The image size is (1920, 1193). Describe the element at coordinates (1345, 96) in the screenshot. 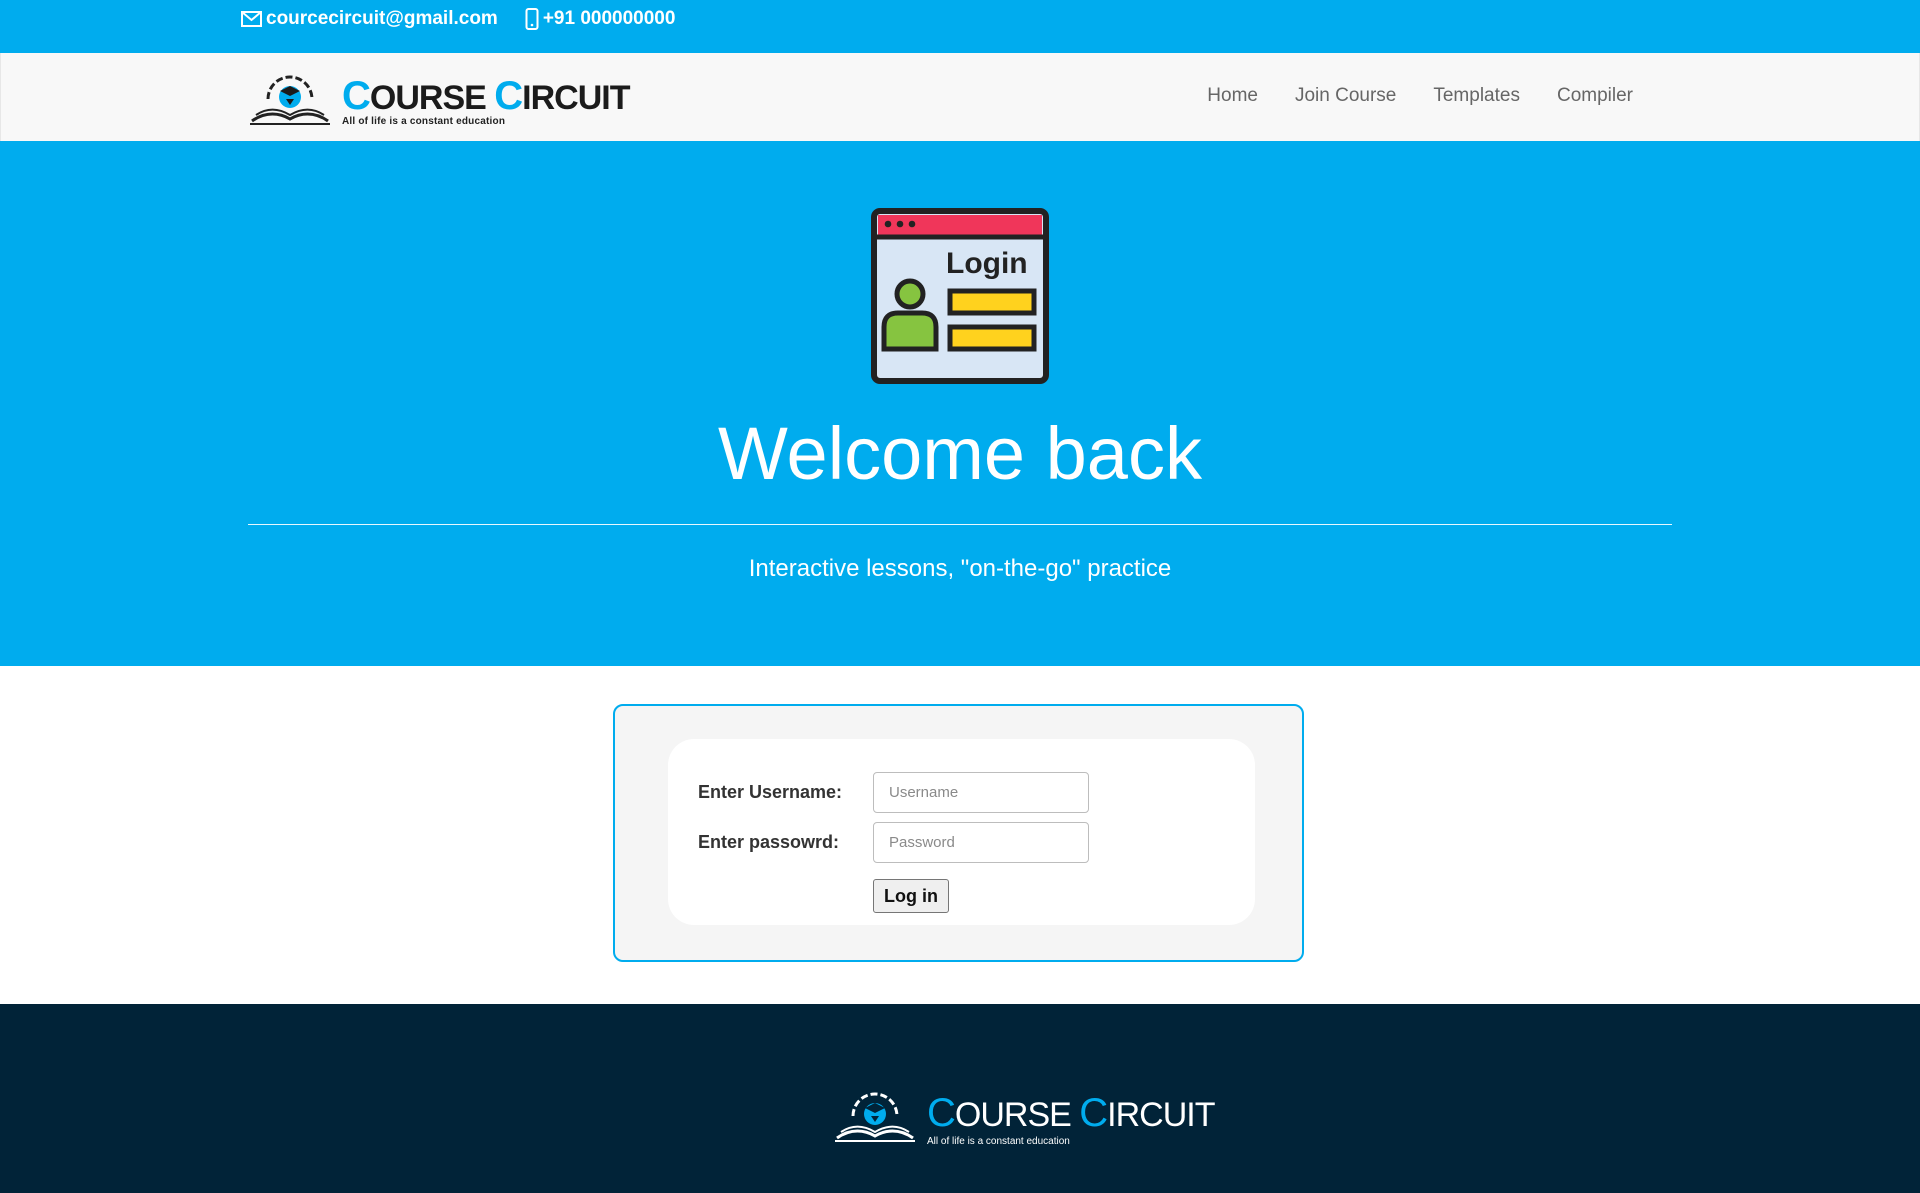

I see `nav-item-join-course: Join Course` at that location.